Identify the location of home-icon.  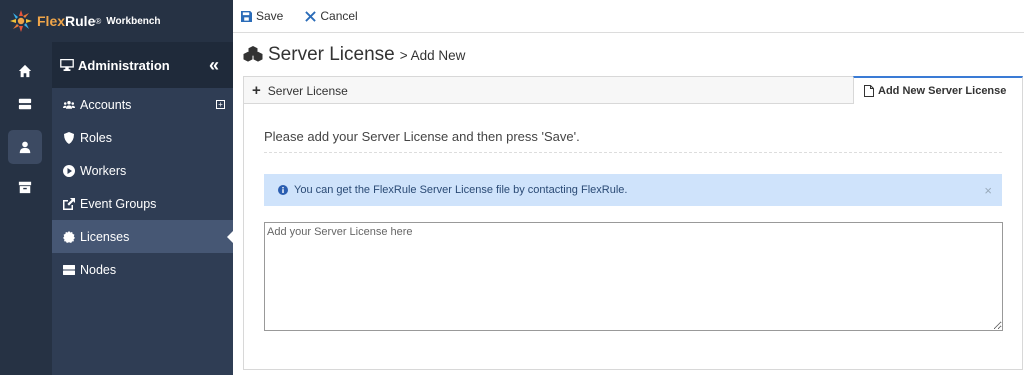
(25, 71).